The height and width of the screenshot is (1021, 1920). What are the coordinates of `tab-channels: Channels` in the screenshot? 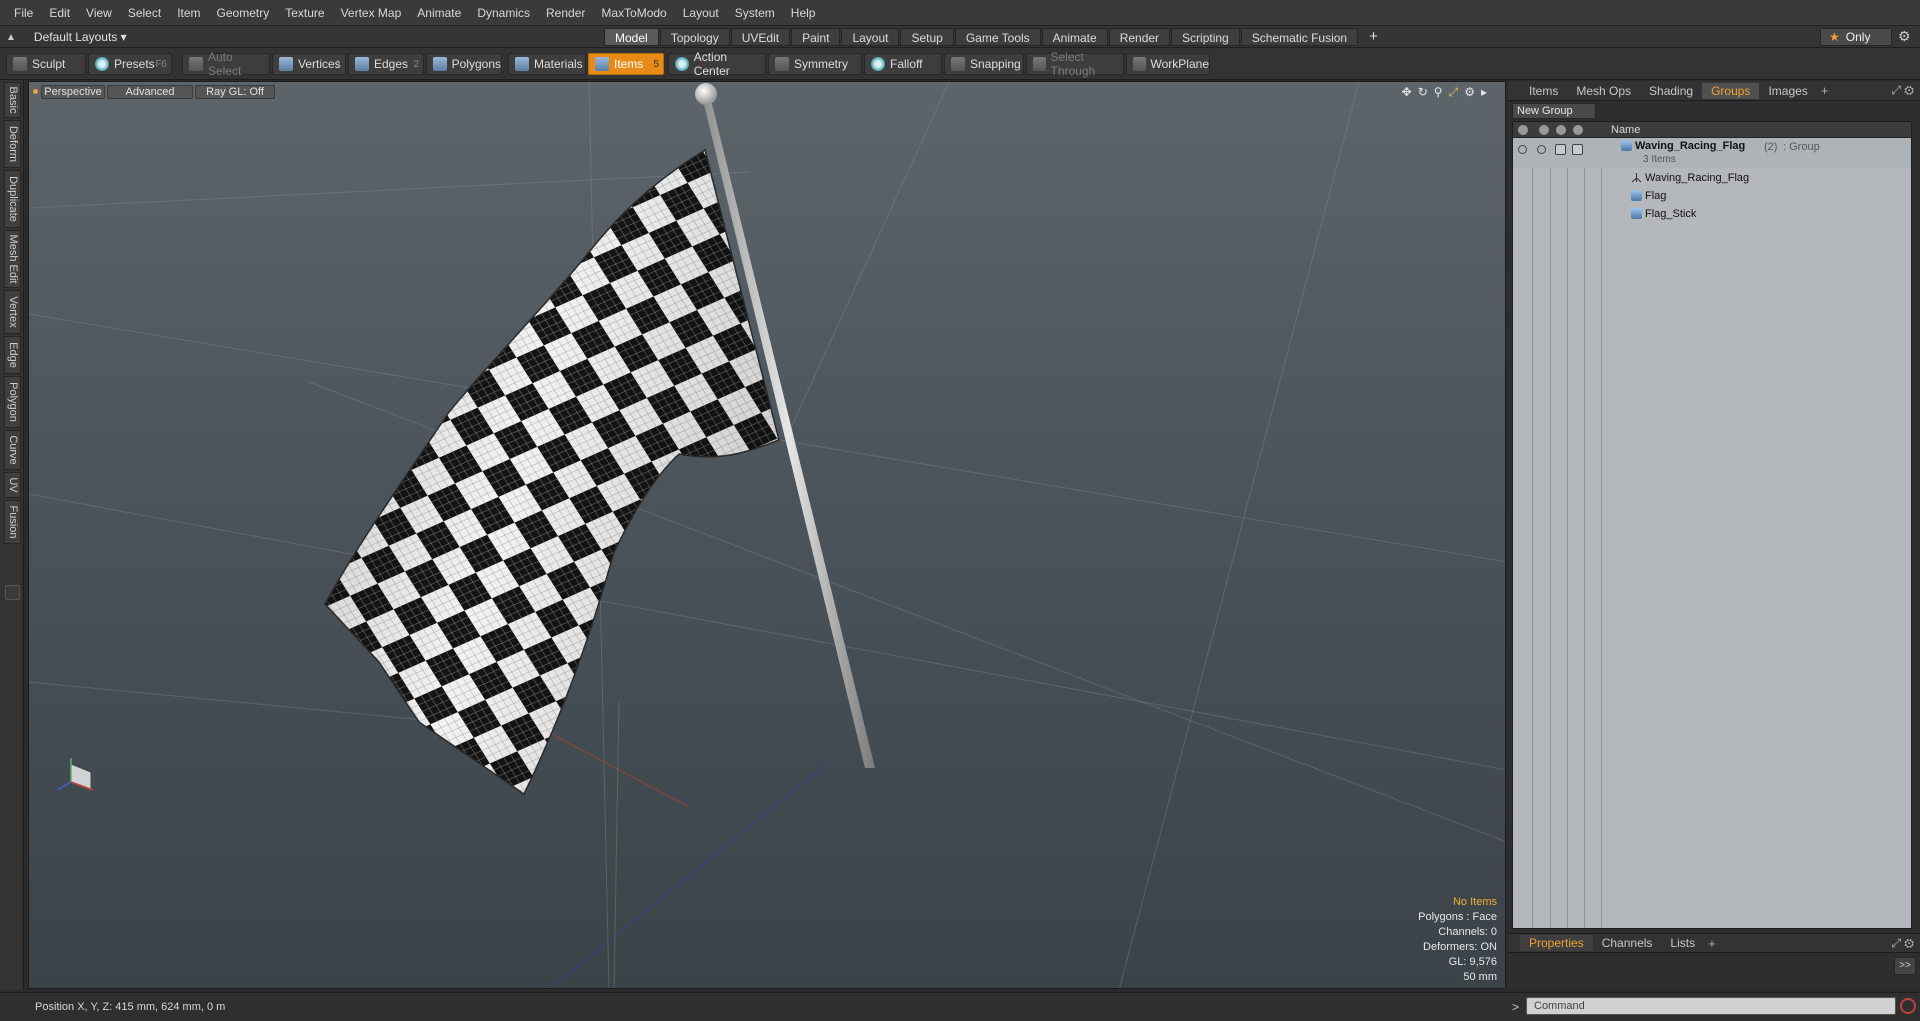 It's located at (1627, 943).